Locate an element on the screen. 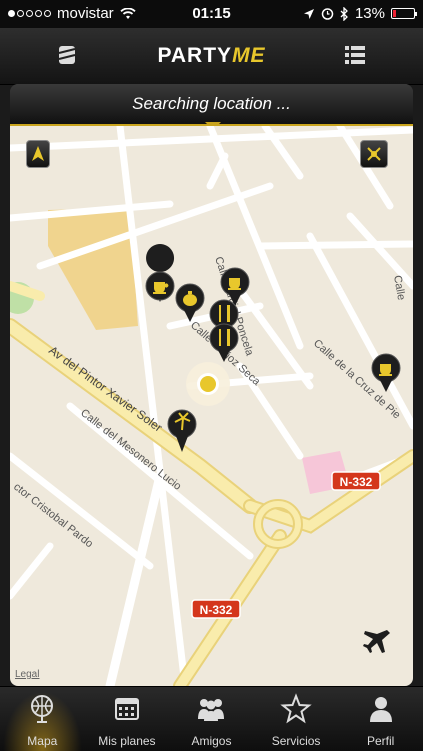 Image resolution: width=423 pixels, height=751 pixels. road-badge-n332-top: N-332 is located at coordinates (356, 481).